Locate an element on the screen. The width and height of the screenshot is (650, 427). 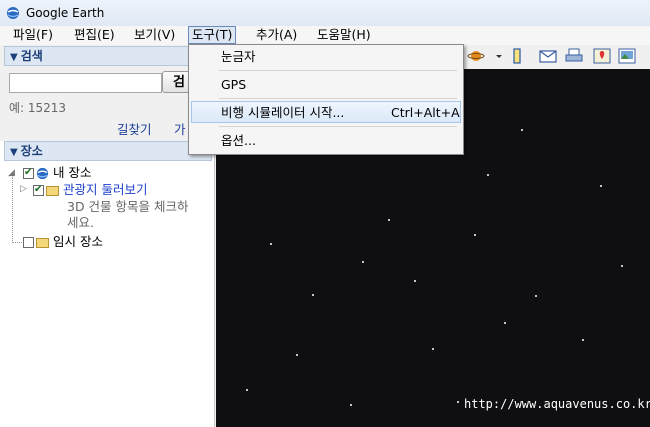
expand-arrow-icon: ▷ is located at coordinates (23, 189).